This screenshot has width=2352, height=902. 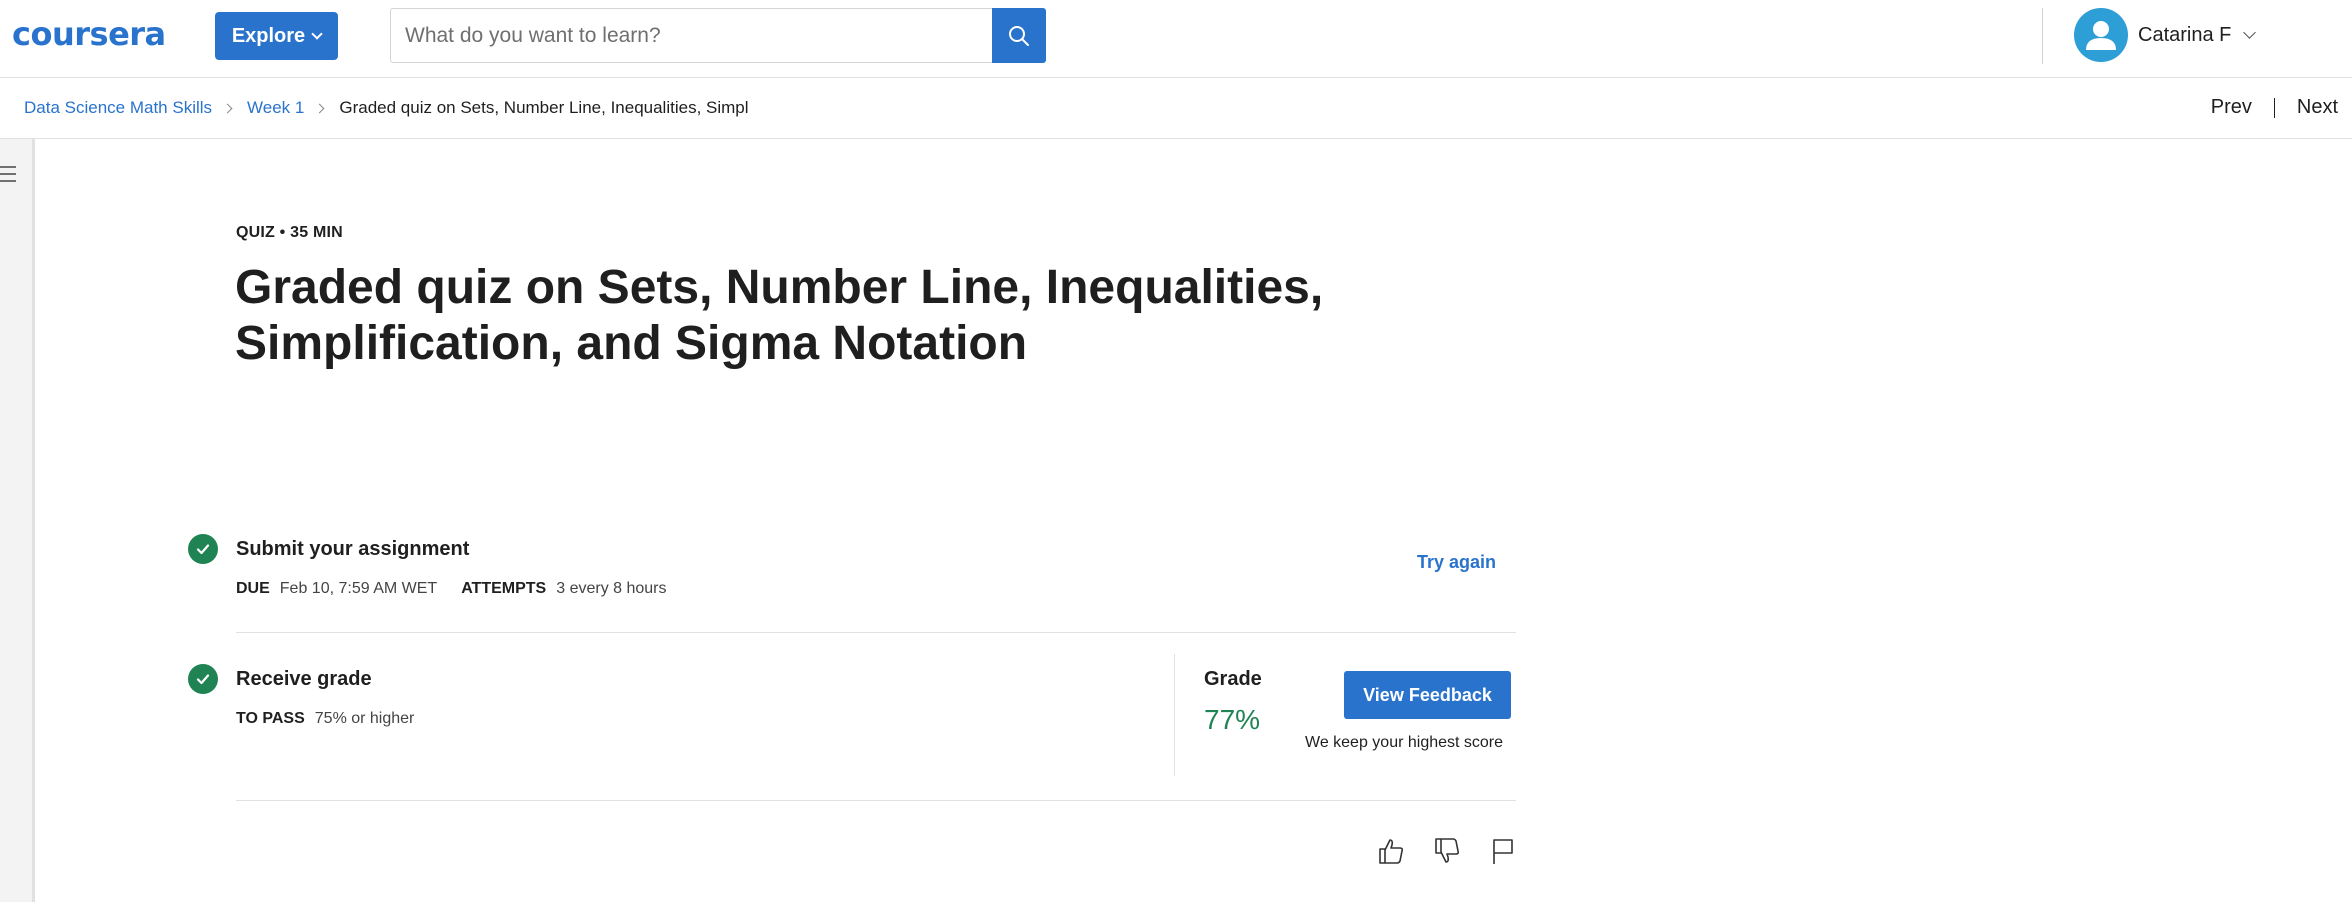 I want to click on user-menu: Catarina F, so click(x=2165, y=35).